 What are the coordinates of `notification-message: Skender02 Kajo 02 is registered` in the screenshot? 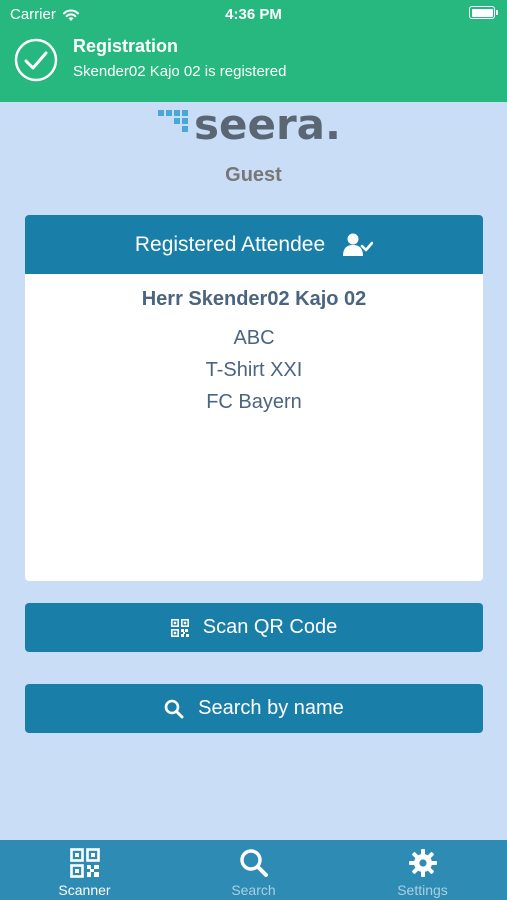 It's located at (180, 71).